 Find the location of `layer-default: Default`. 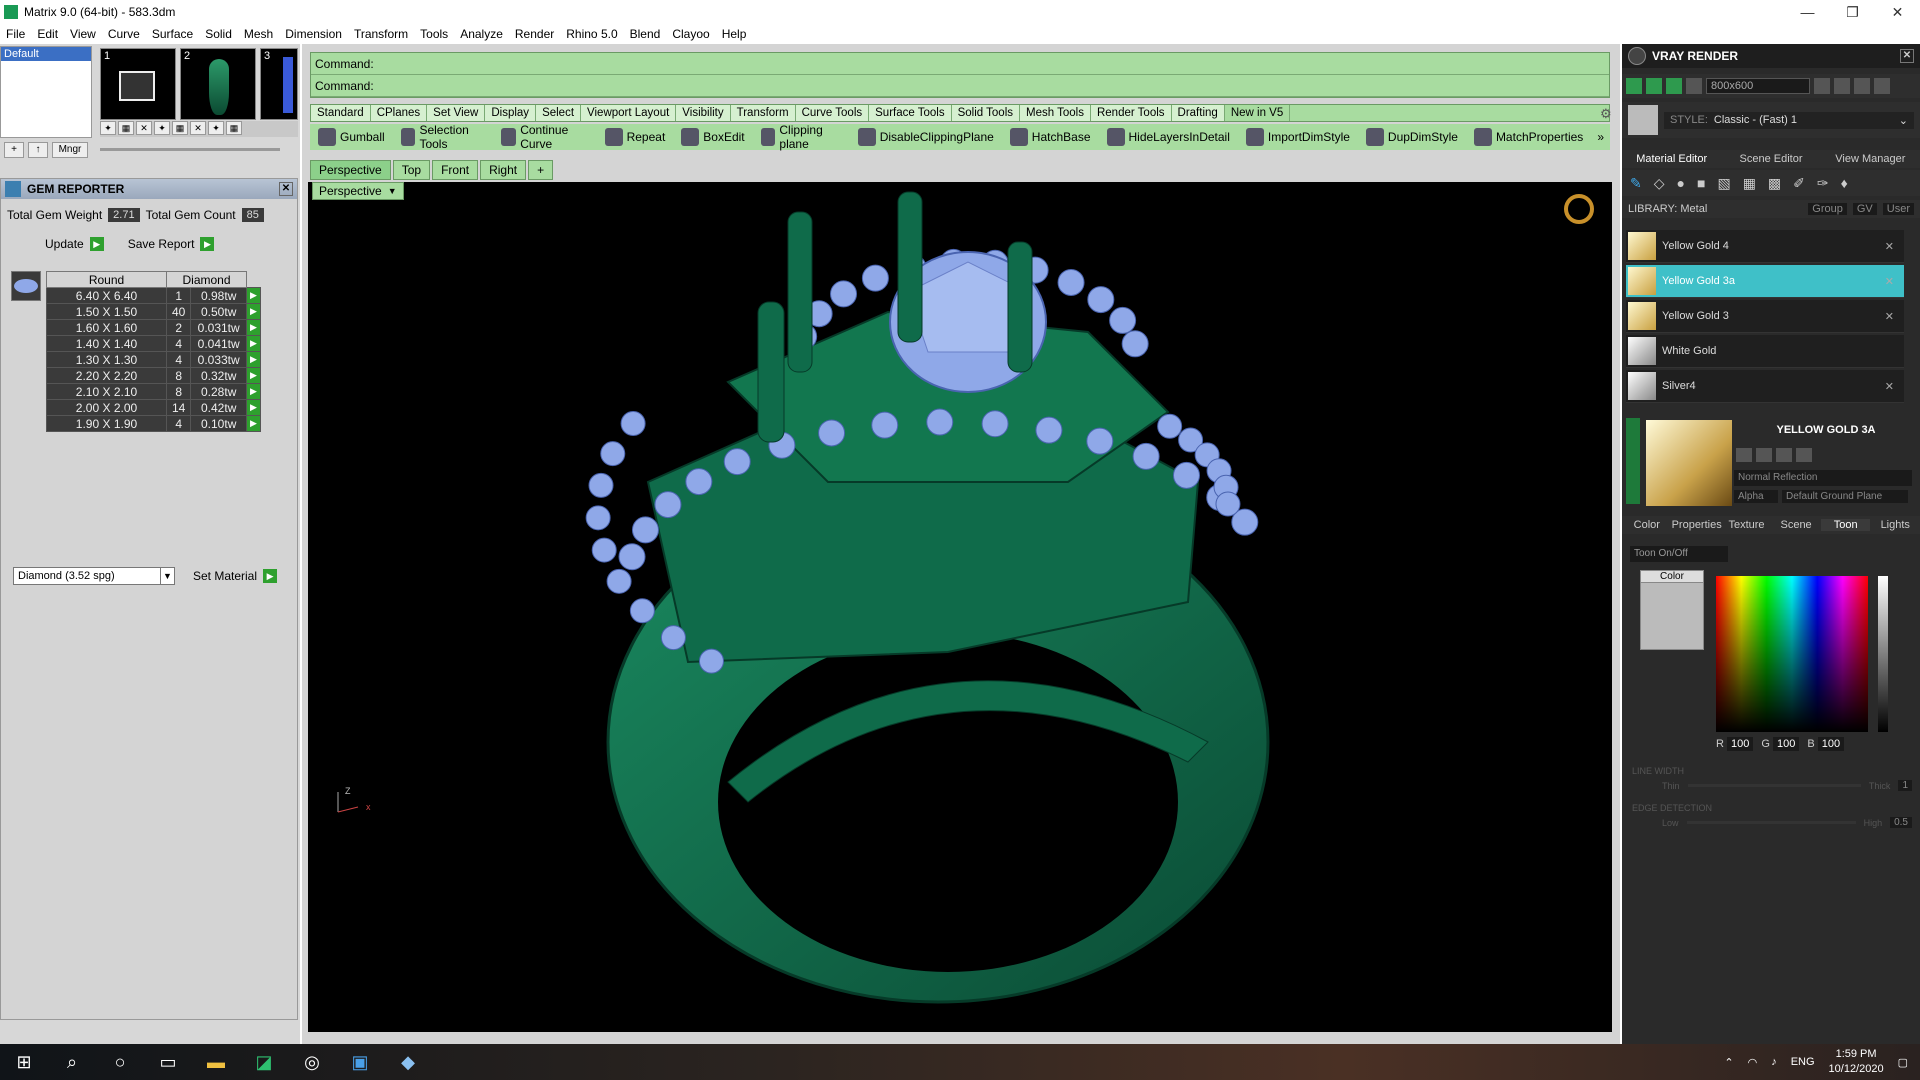

layer-default: Default is located at coordinates (46, 54).